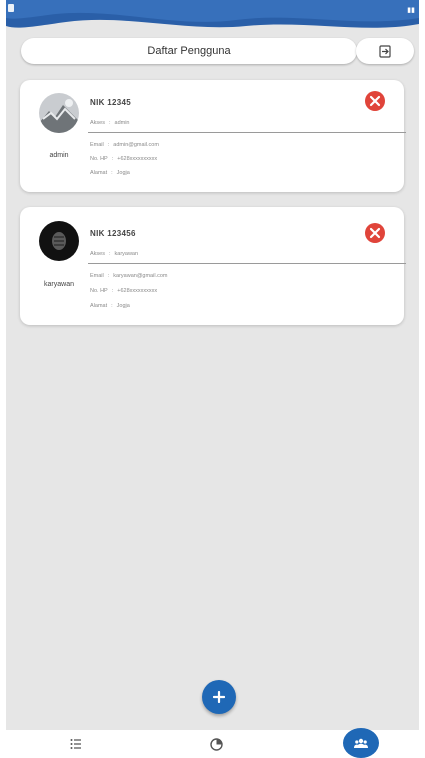 The height and width of the screenshot is (758, 425). Describe the element at coordinates (126, 254) in the screenshot. I see `access-value: karyawan` at that location.